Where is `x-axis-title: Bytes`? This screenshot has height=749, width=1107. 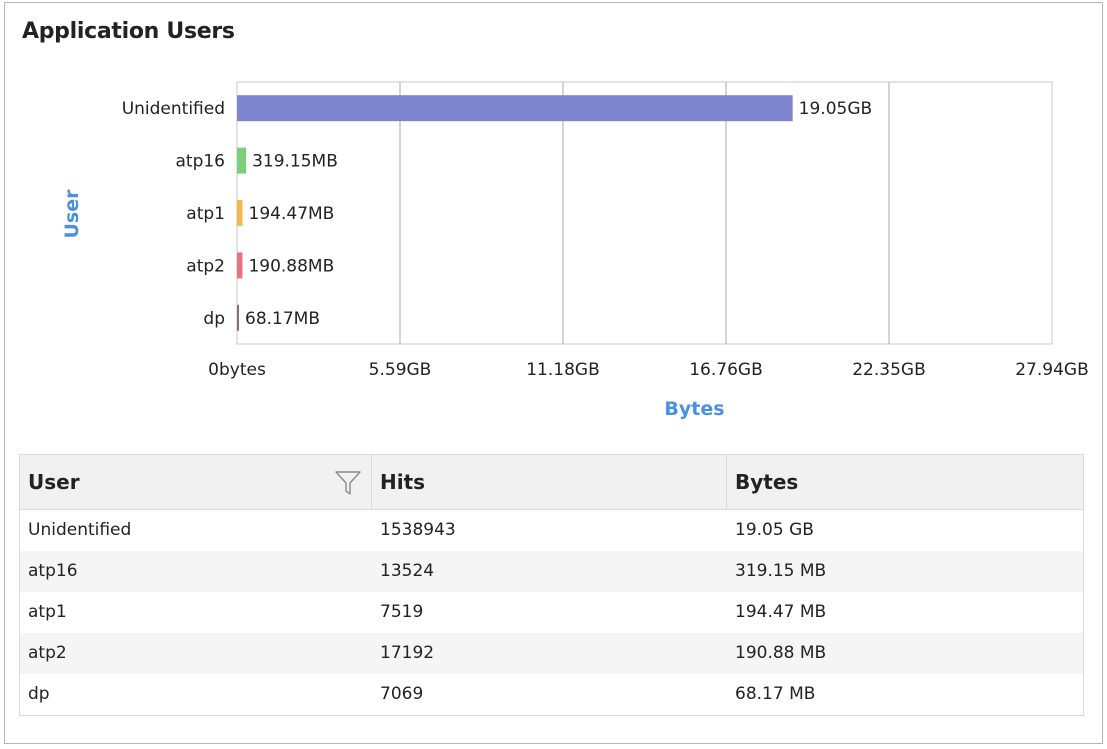
x-axis-title: Bytes is located at coordinates (694, 409).